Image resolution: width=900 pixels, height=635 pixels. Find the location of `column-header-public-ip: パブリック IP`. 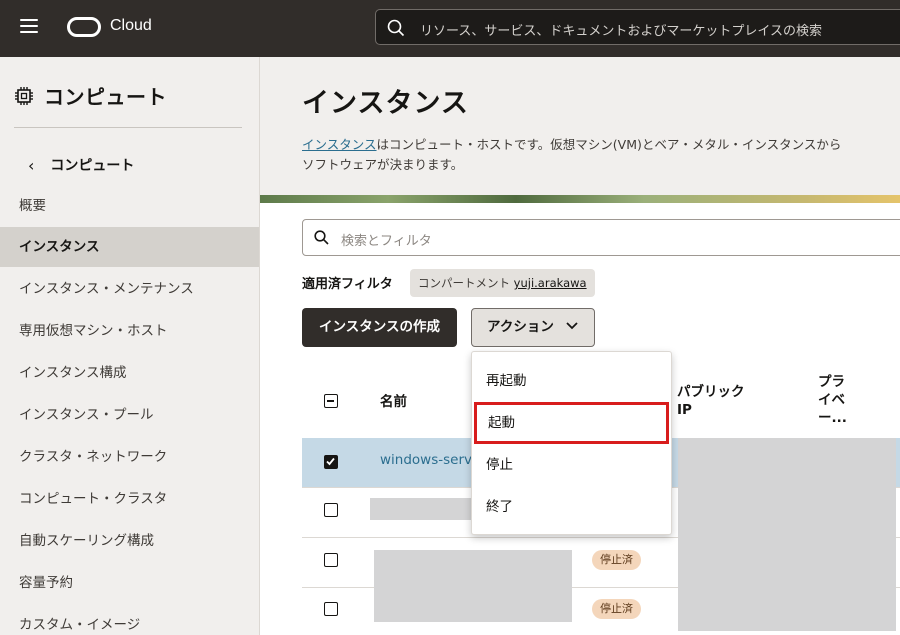

column-header-public-ip: パブリック IP is located at coordinates (711, 401).